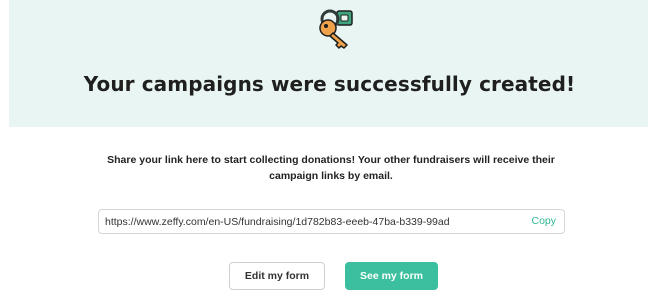  Describe the element at coordinates (336, 29) in the screenshot. I see `key-icon` at that location.